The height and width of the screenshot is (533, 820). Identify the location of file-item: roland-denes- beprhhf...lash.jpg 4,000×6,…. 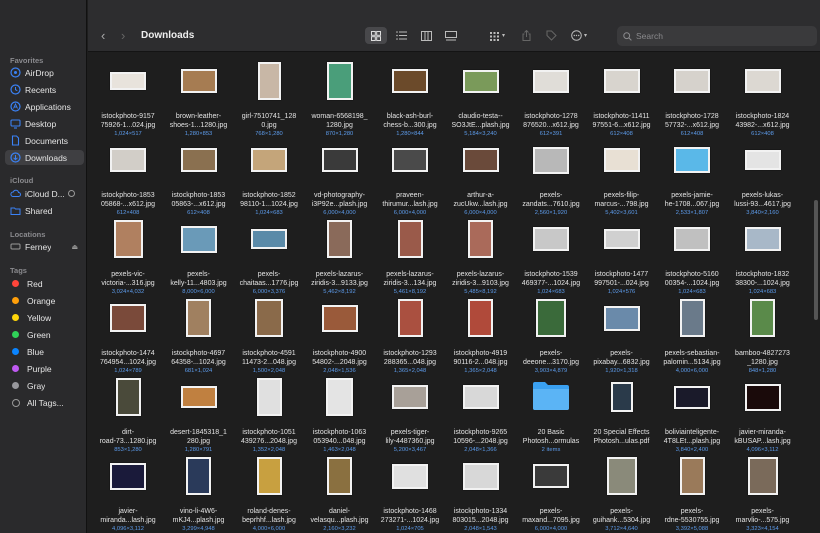
(269, 491).